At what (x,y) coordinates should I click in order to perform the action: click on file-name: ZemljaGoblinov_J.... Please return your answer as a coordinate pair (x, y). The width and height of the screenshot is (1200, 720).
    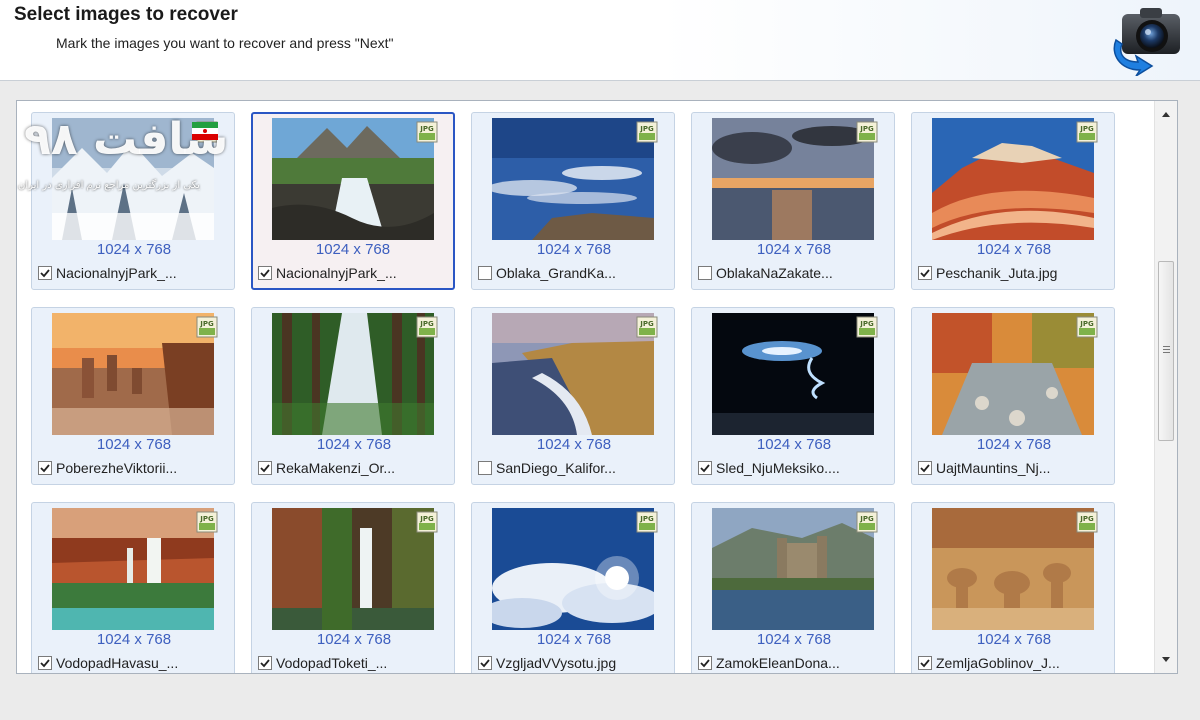
    Looking at the image, I should click on (998, 663).